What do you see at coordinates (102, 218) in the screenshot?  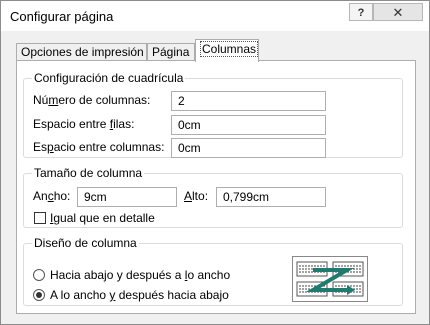 I see `same-as-detail-label: Igual que en detalle` at bounding box center [102, 218].